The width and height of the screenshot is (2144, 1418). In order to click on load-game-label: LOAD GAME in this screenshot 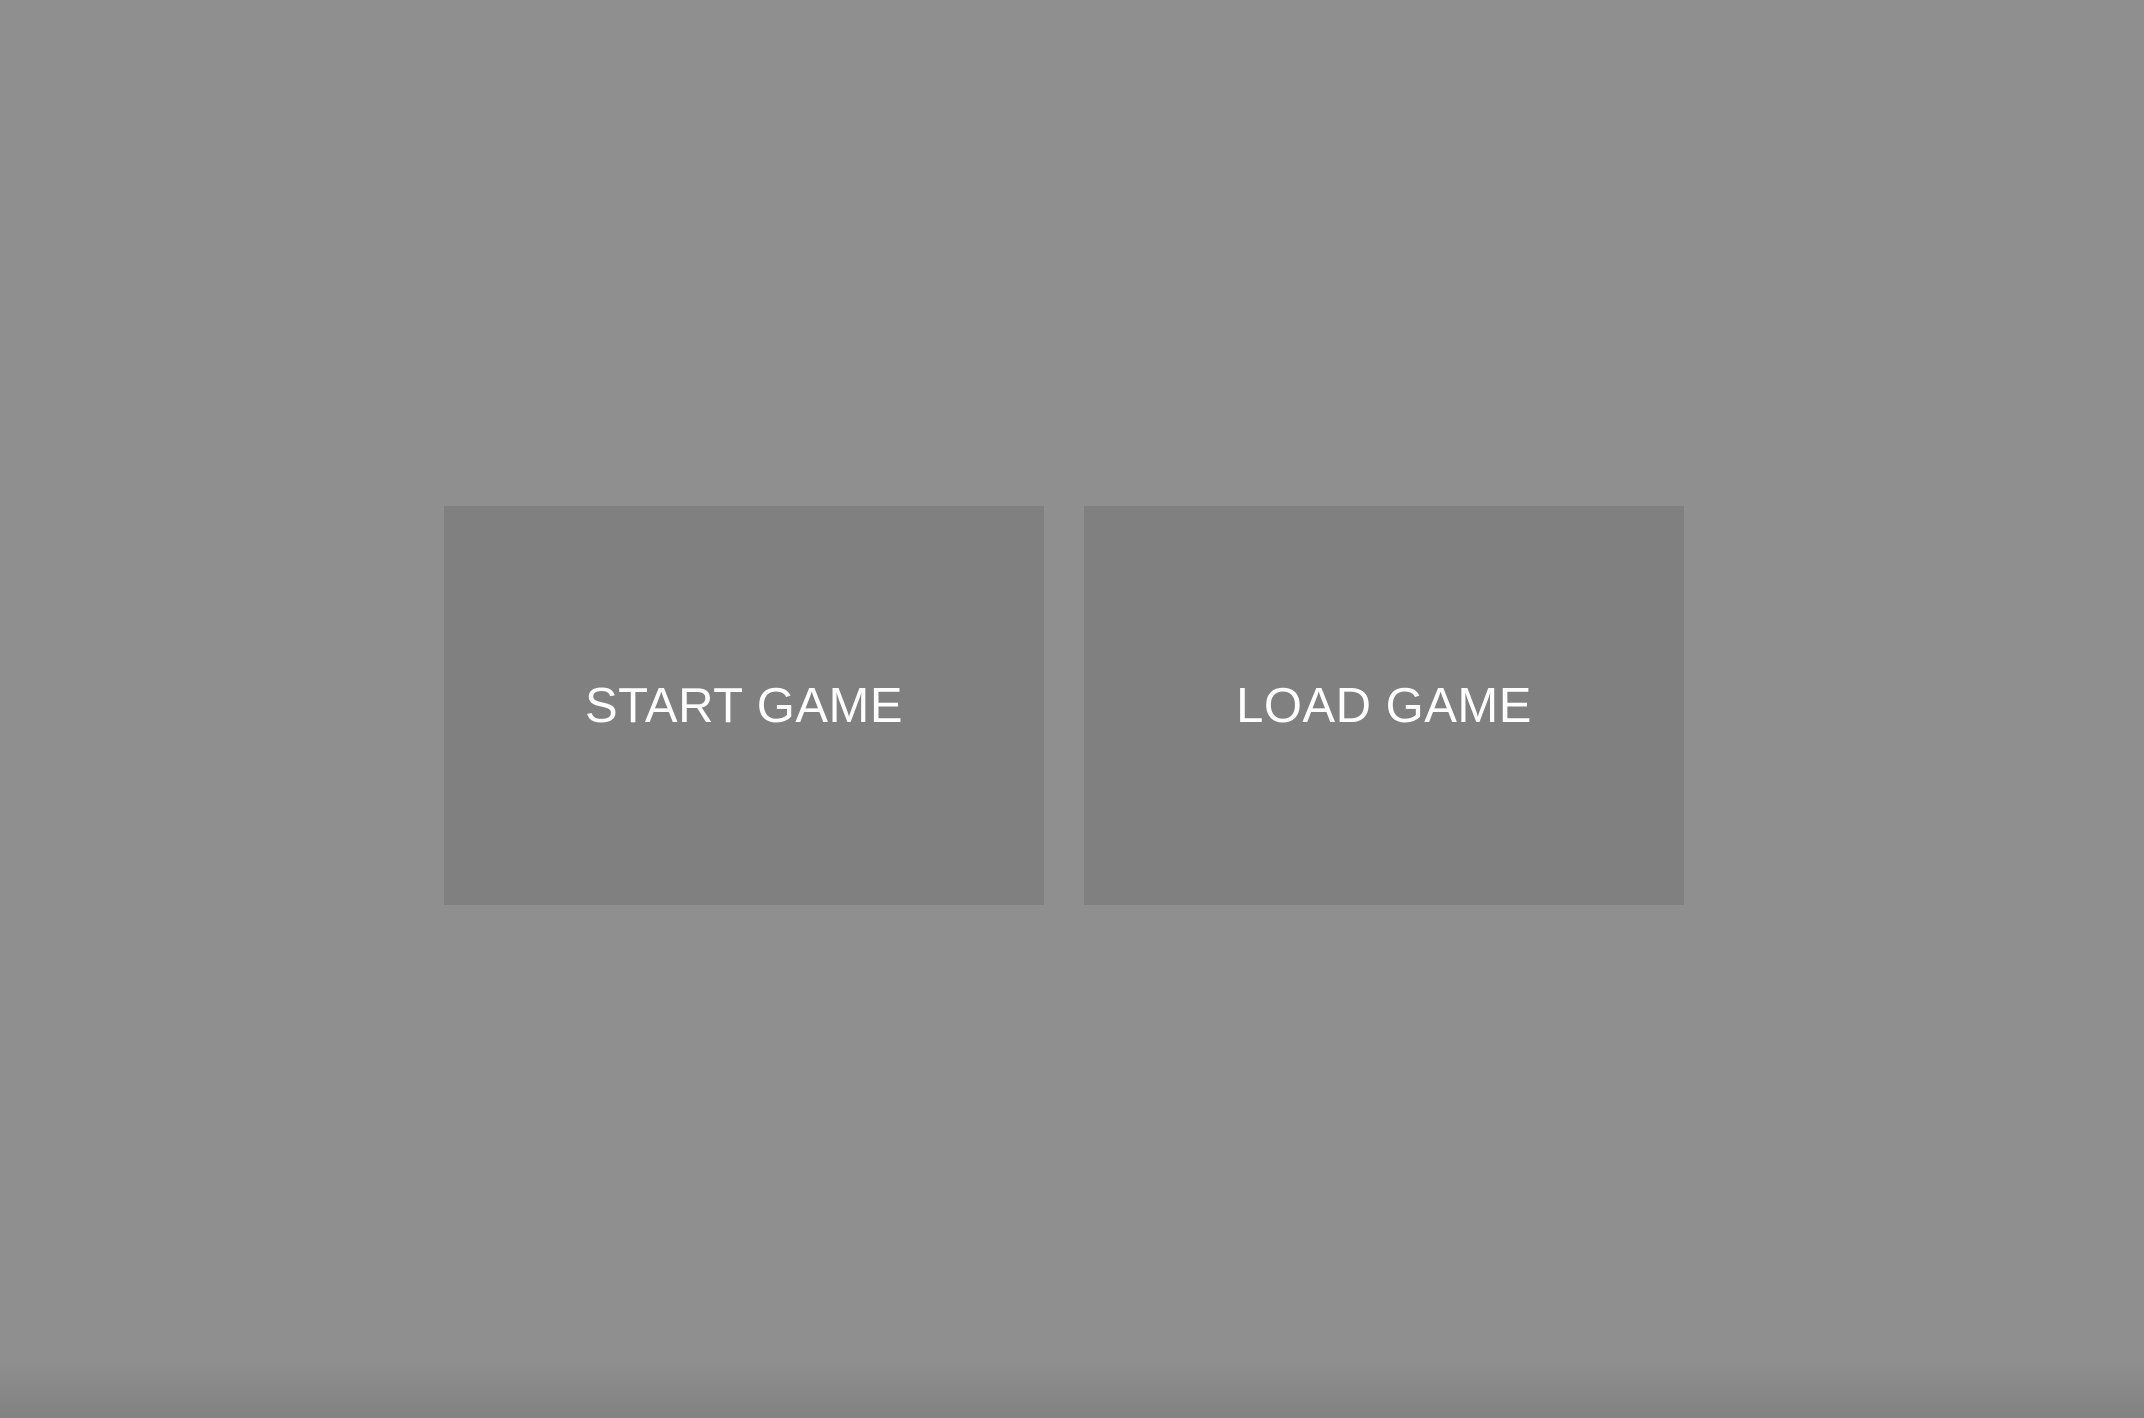, I will do `click(1384, 705)`.